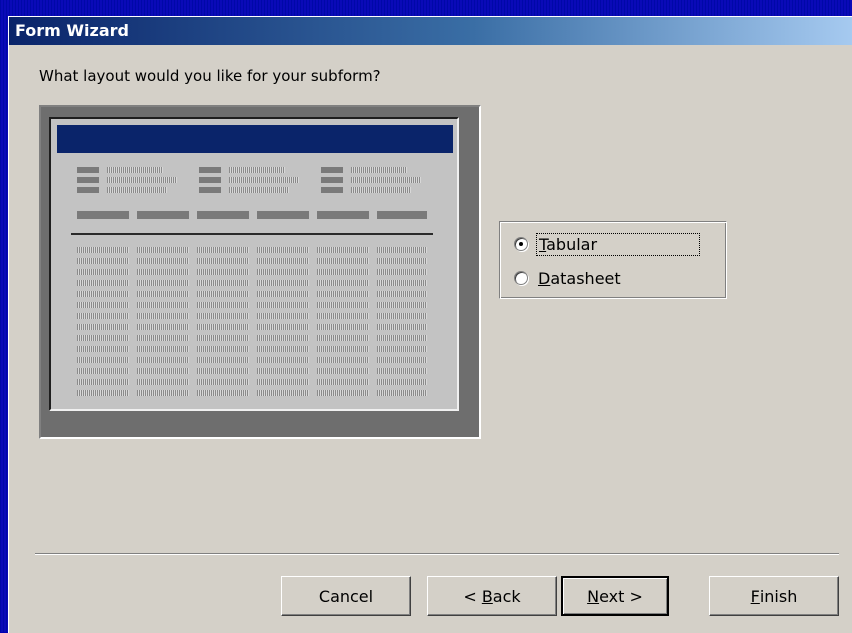  I want to click on tabular-radio, so click(521, 244).